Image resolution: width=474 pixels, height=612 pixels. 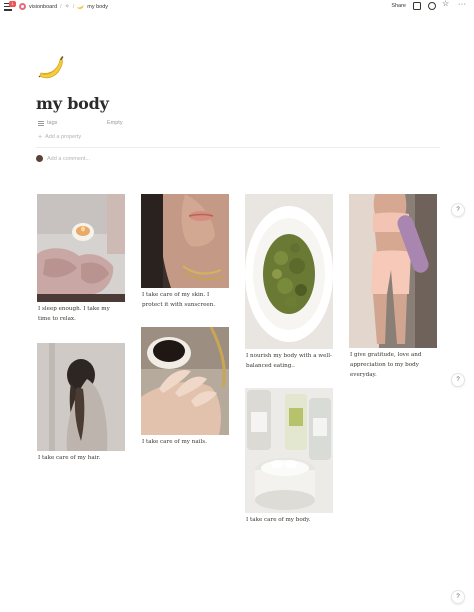 What do you see at coordinates (237, 8) in the screenshot?
I see `top-bar: 1 visionboard / ✧ / my body Share ···` at bounding box center [237, 8].